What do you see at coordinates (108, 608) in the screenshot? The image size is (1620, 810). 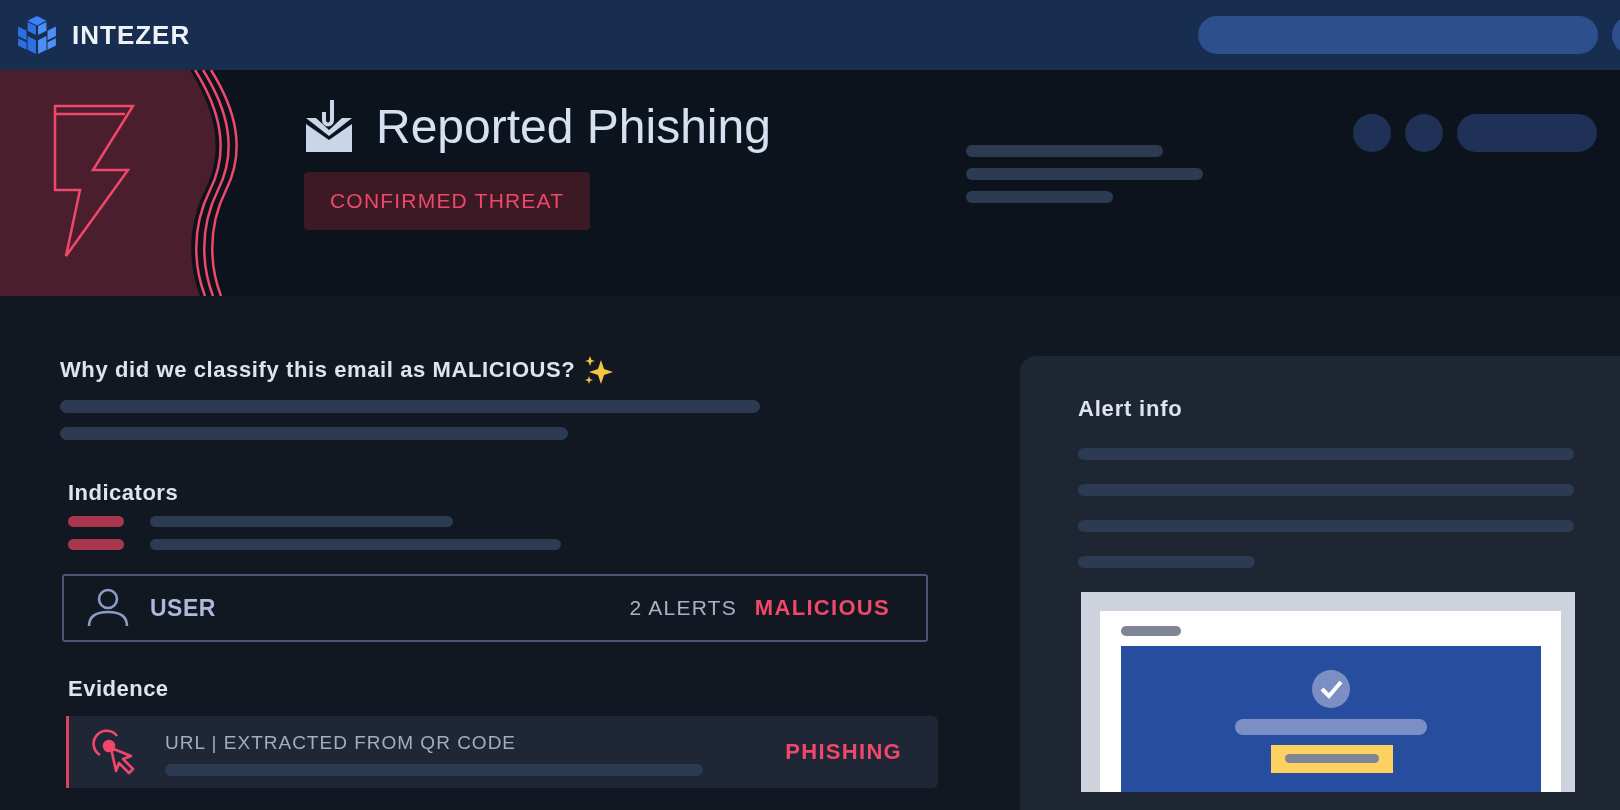 I see `user-icon` at bounding box center [108, 608].